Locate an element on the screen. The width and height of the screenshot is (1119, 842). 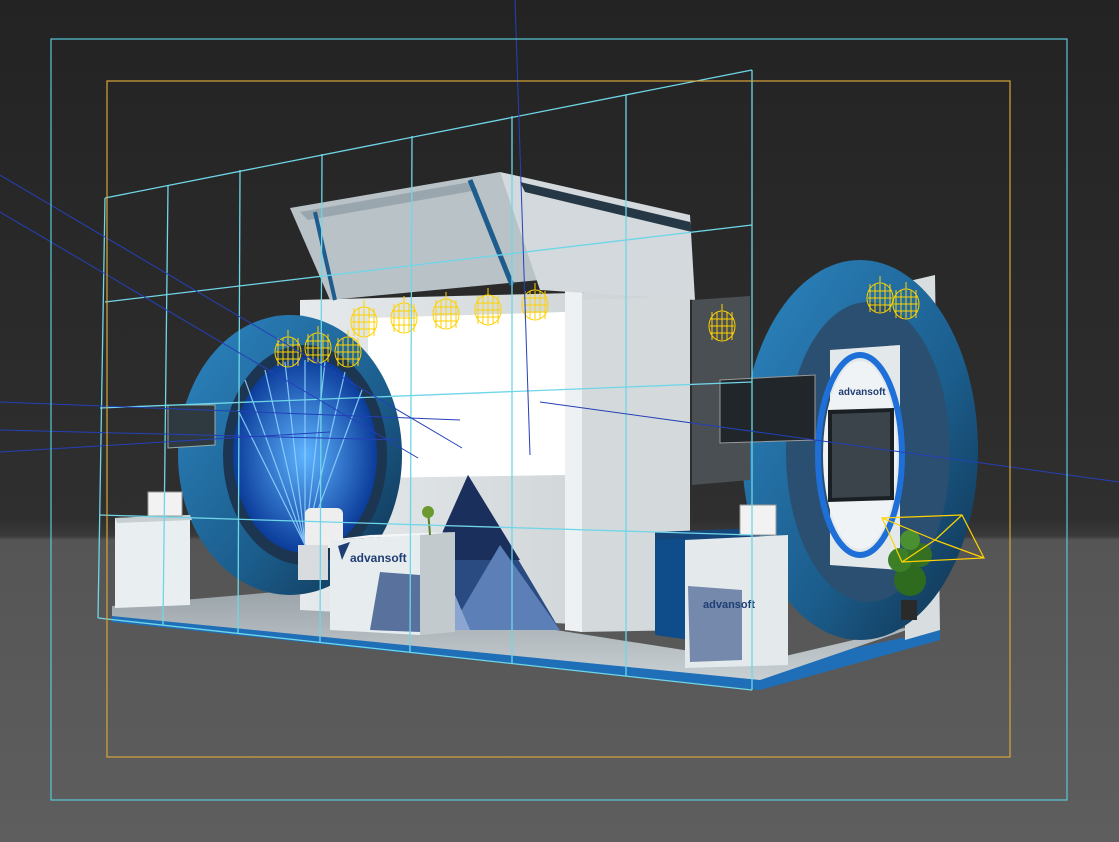
right-ring-logo: advansoft is located at coordinates (862, 392).